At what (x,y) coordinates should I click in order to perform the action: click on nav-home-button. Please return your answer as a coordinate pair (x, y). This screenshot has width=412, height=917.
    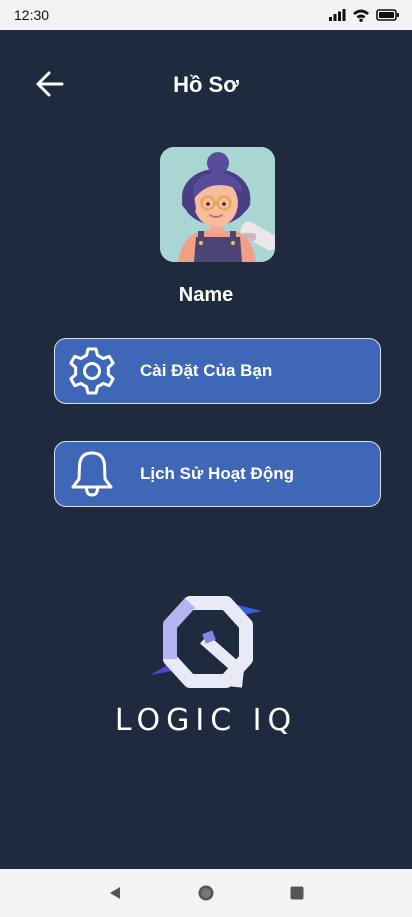
    Looking at the image, I should click on (206, 893).